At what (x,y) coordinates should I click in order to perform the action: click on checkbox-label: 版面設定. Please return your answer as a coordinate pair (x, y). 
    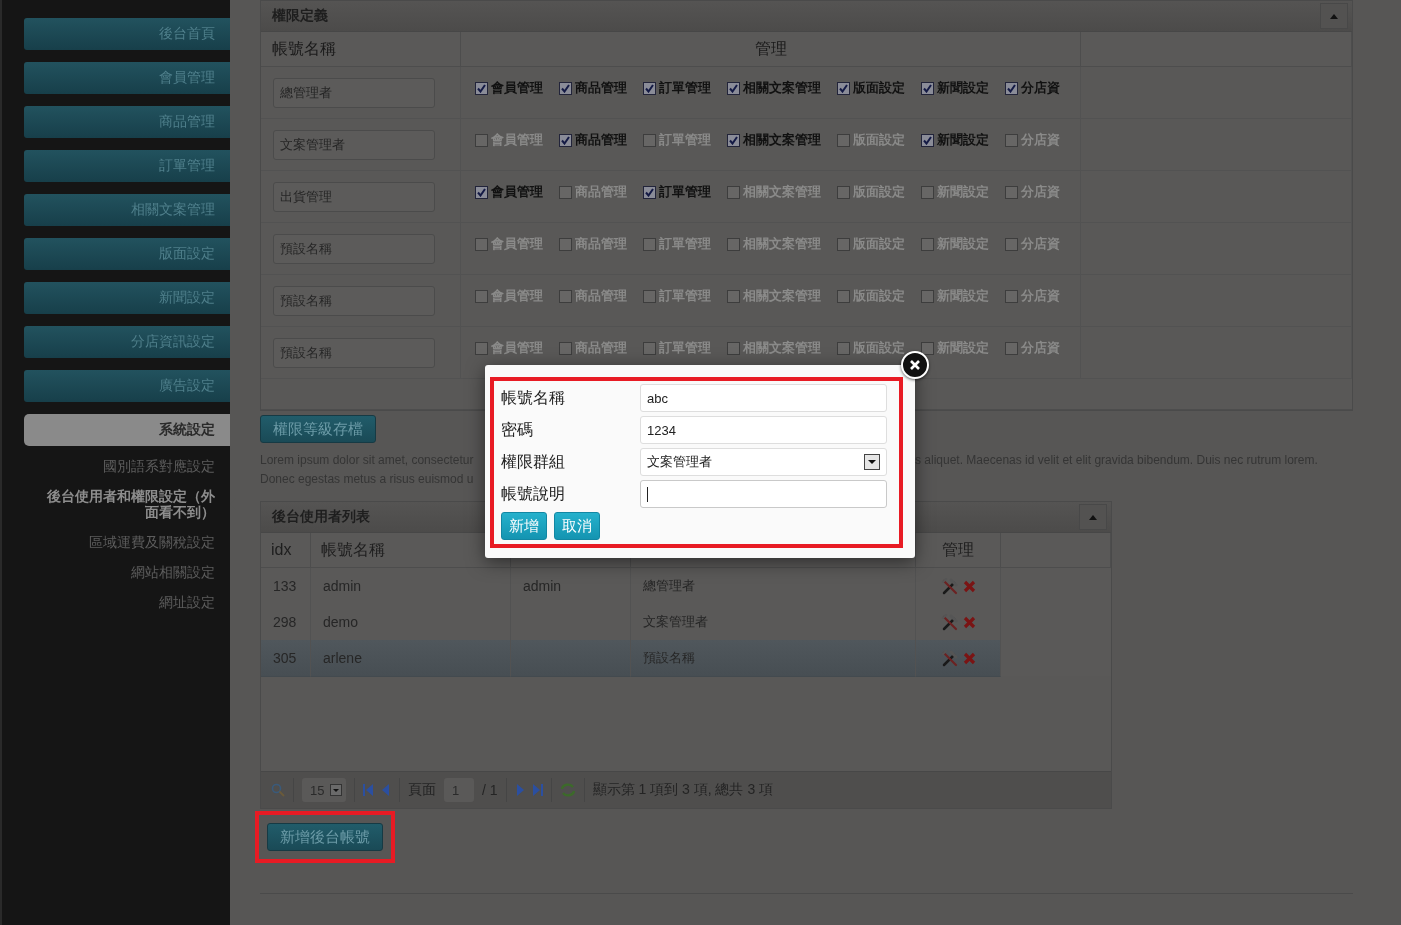
    Looking at the image, I should click on (879, 88).